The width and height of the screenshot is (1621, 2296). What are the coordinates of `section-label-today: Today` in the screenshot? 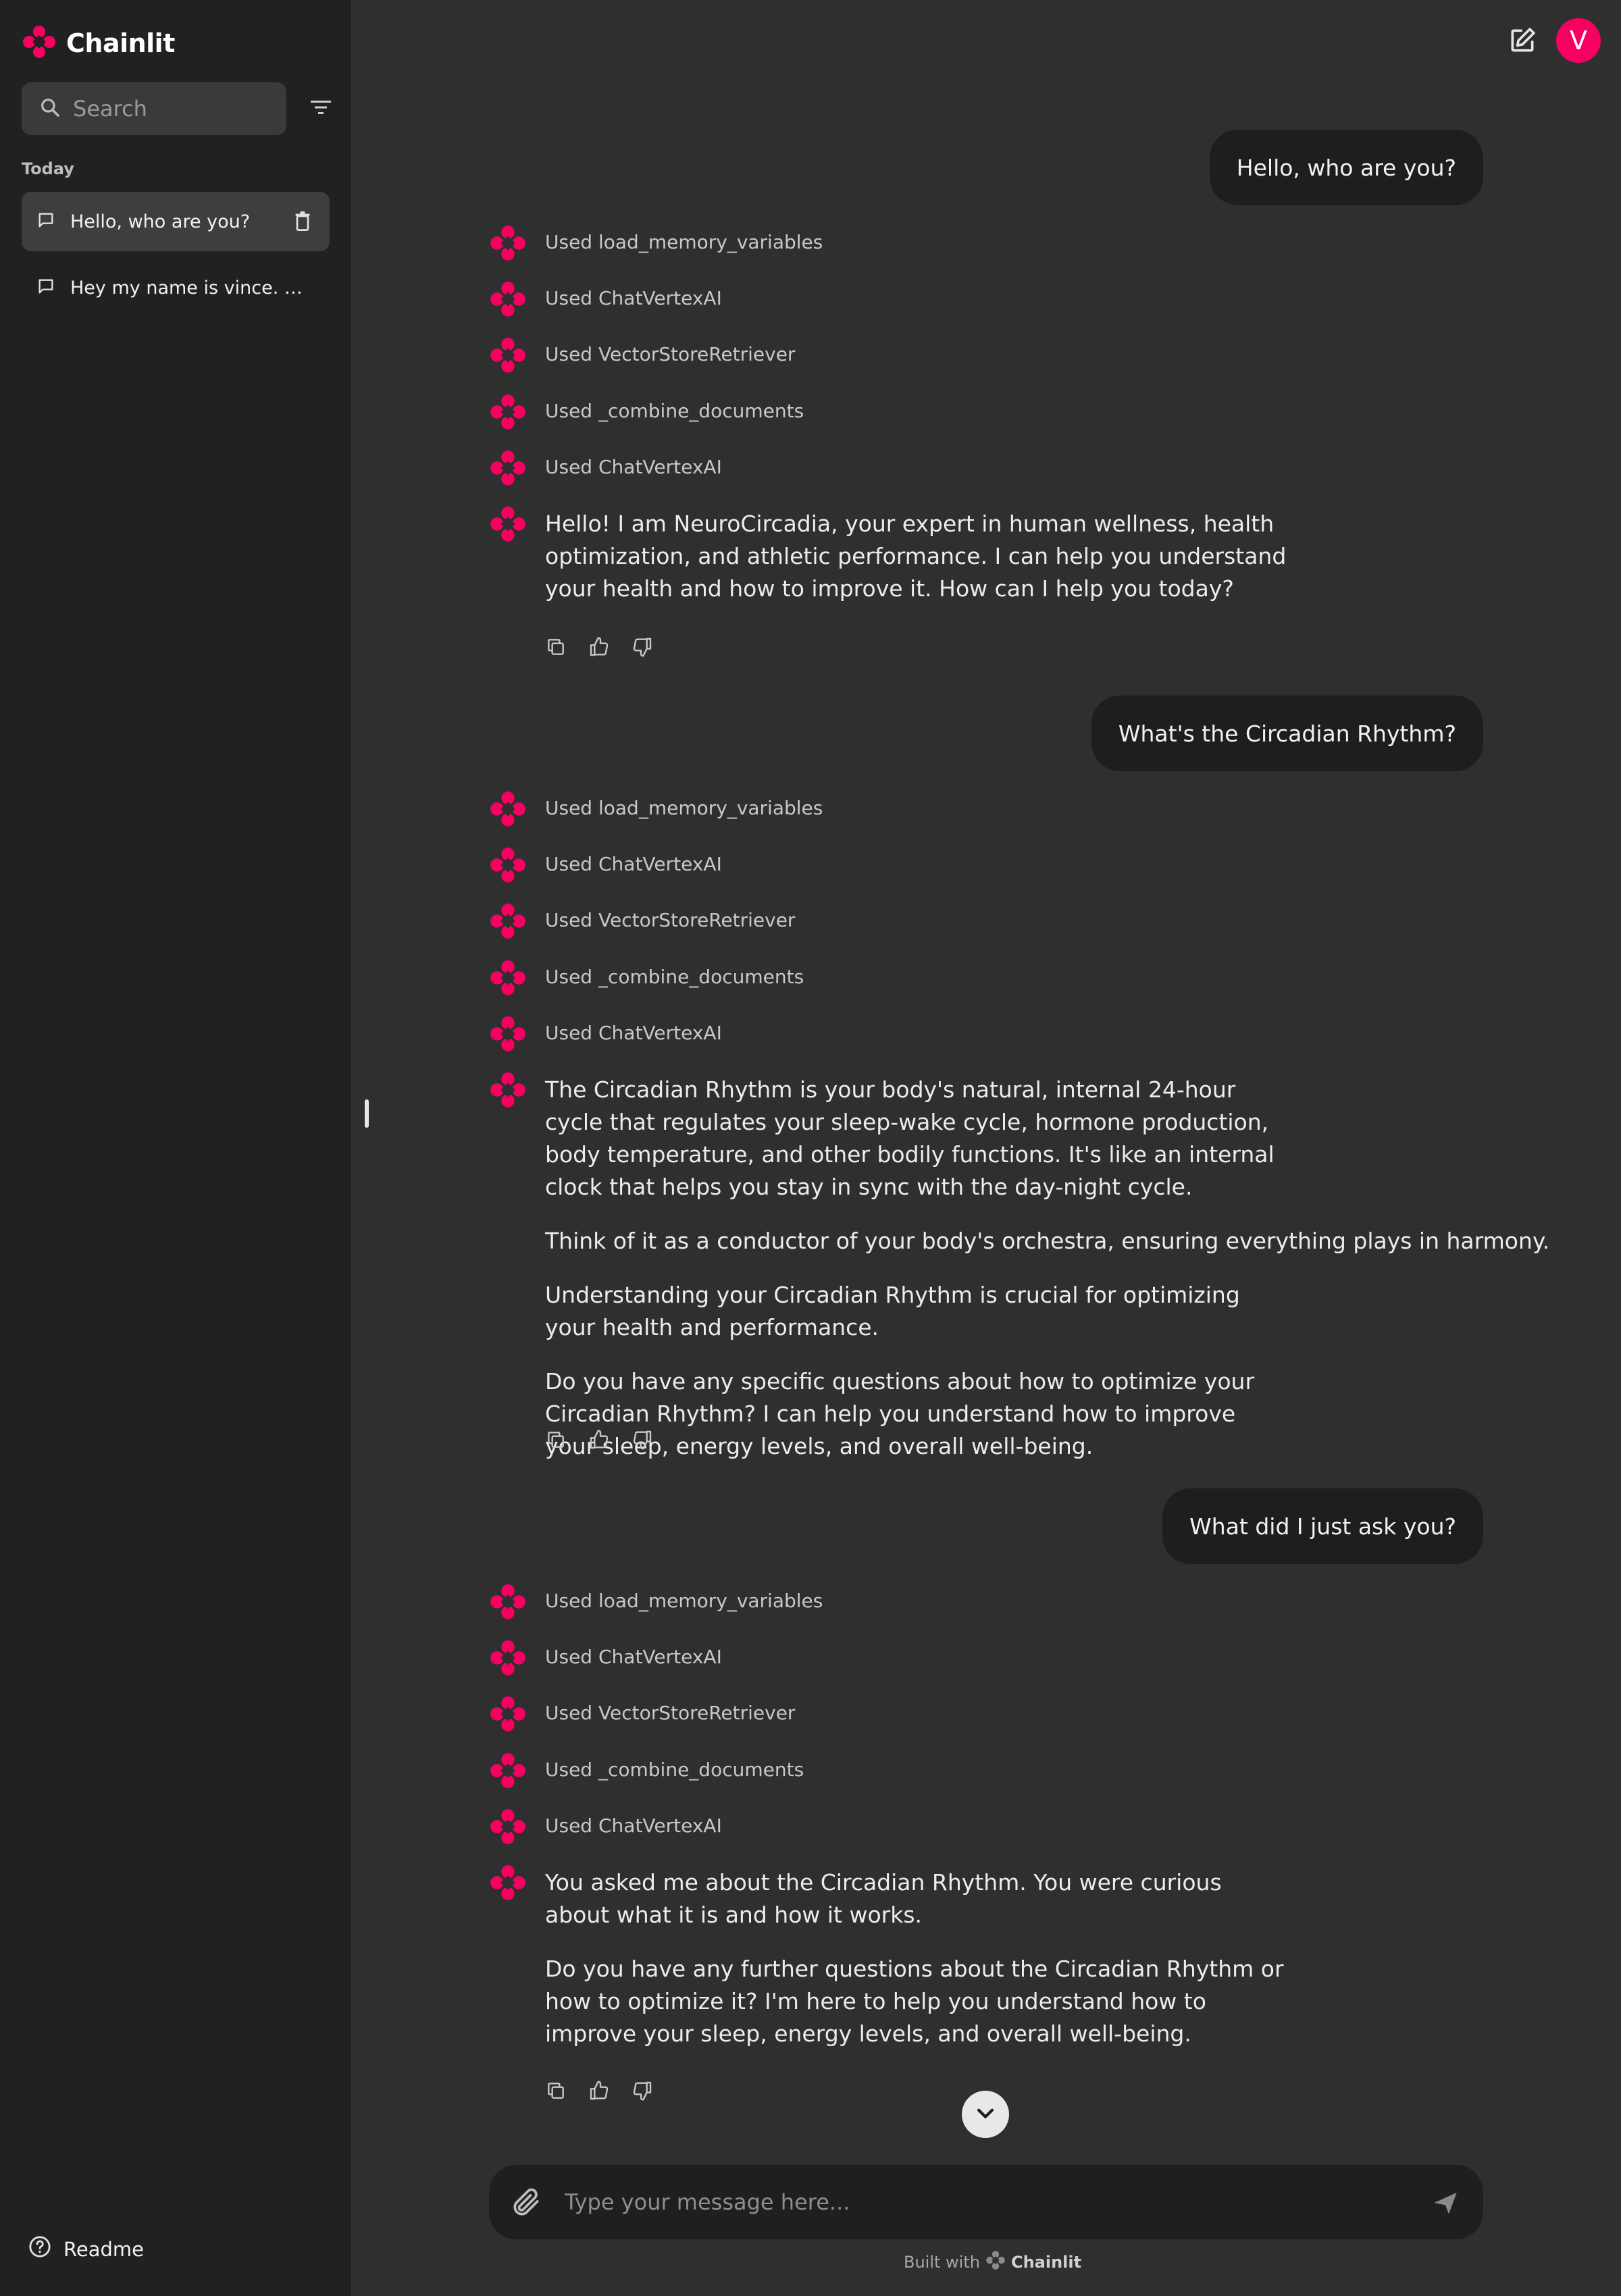 It's located at (48, 169).